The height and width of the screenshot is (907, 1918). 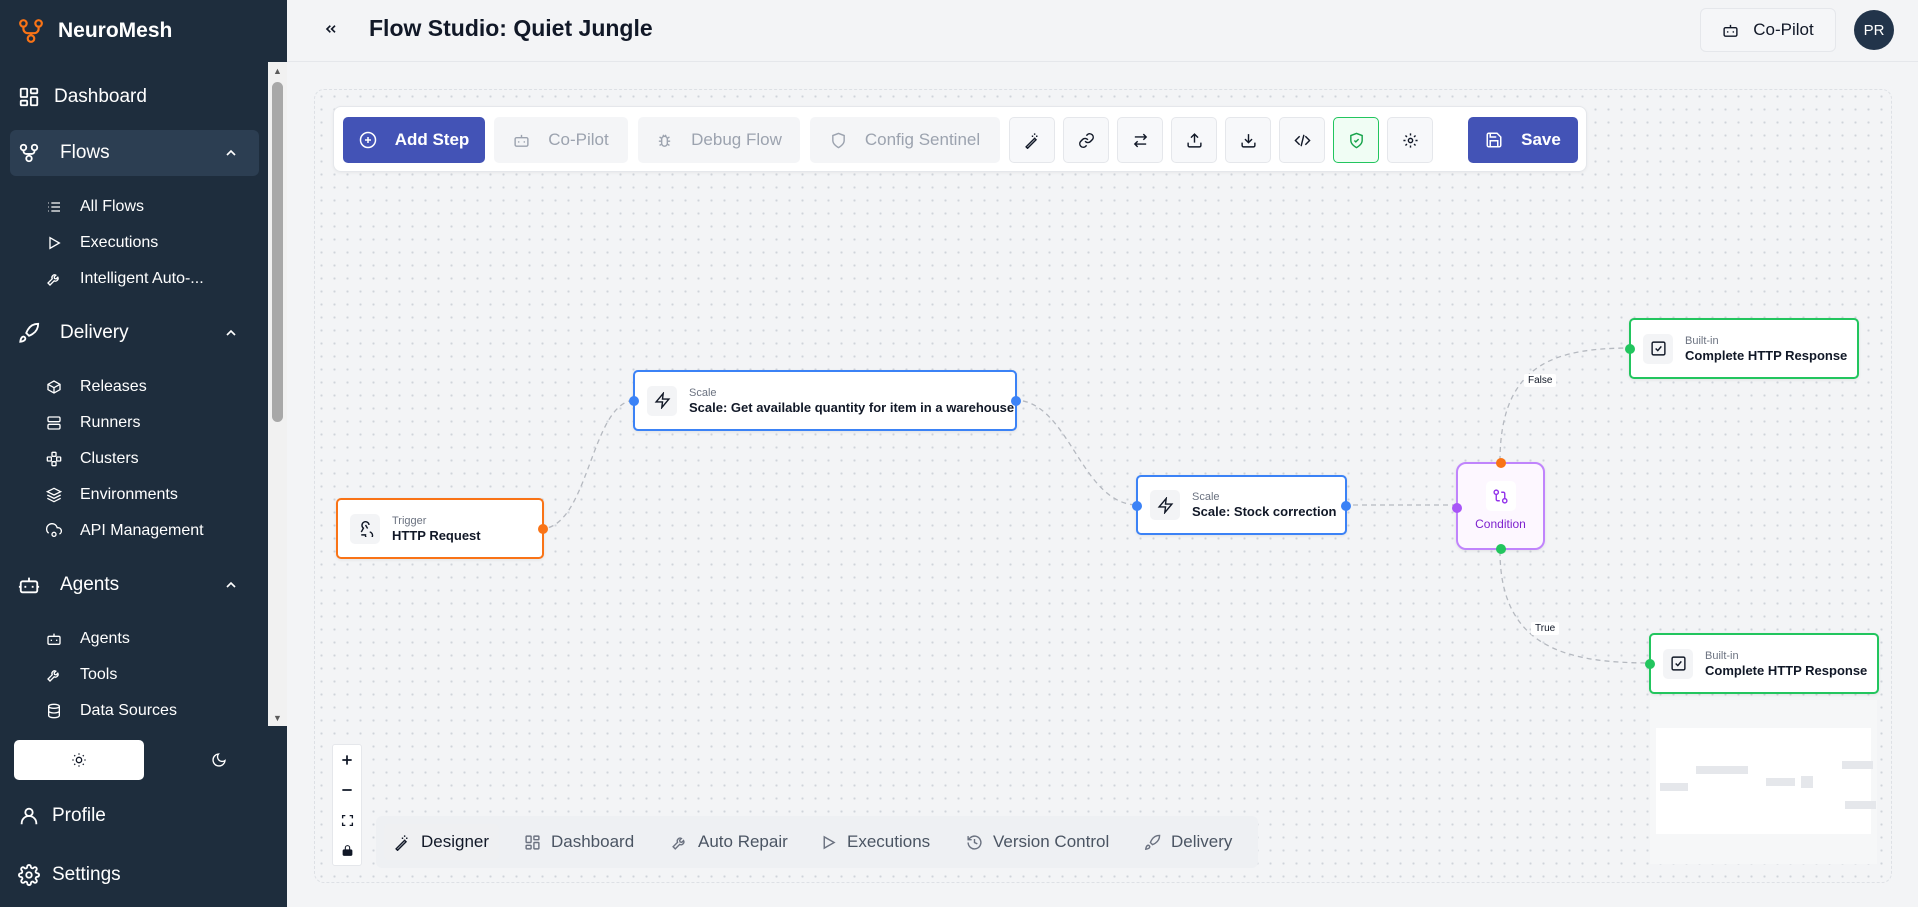 I want to click on copilot-button: Co-Pilot, so click(x=561, y=140).